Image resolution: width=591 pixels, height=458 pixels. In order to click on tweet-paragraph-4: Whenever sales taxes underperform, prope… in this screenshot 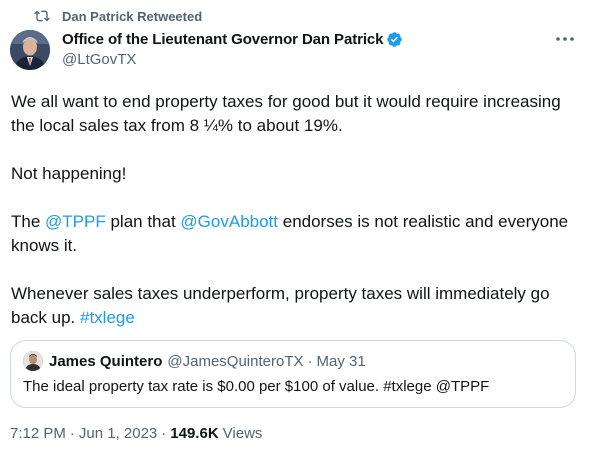, I will do `click(295, 306)`.